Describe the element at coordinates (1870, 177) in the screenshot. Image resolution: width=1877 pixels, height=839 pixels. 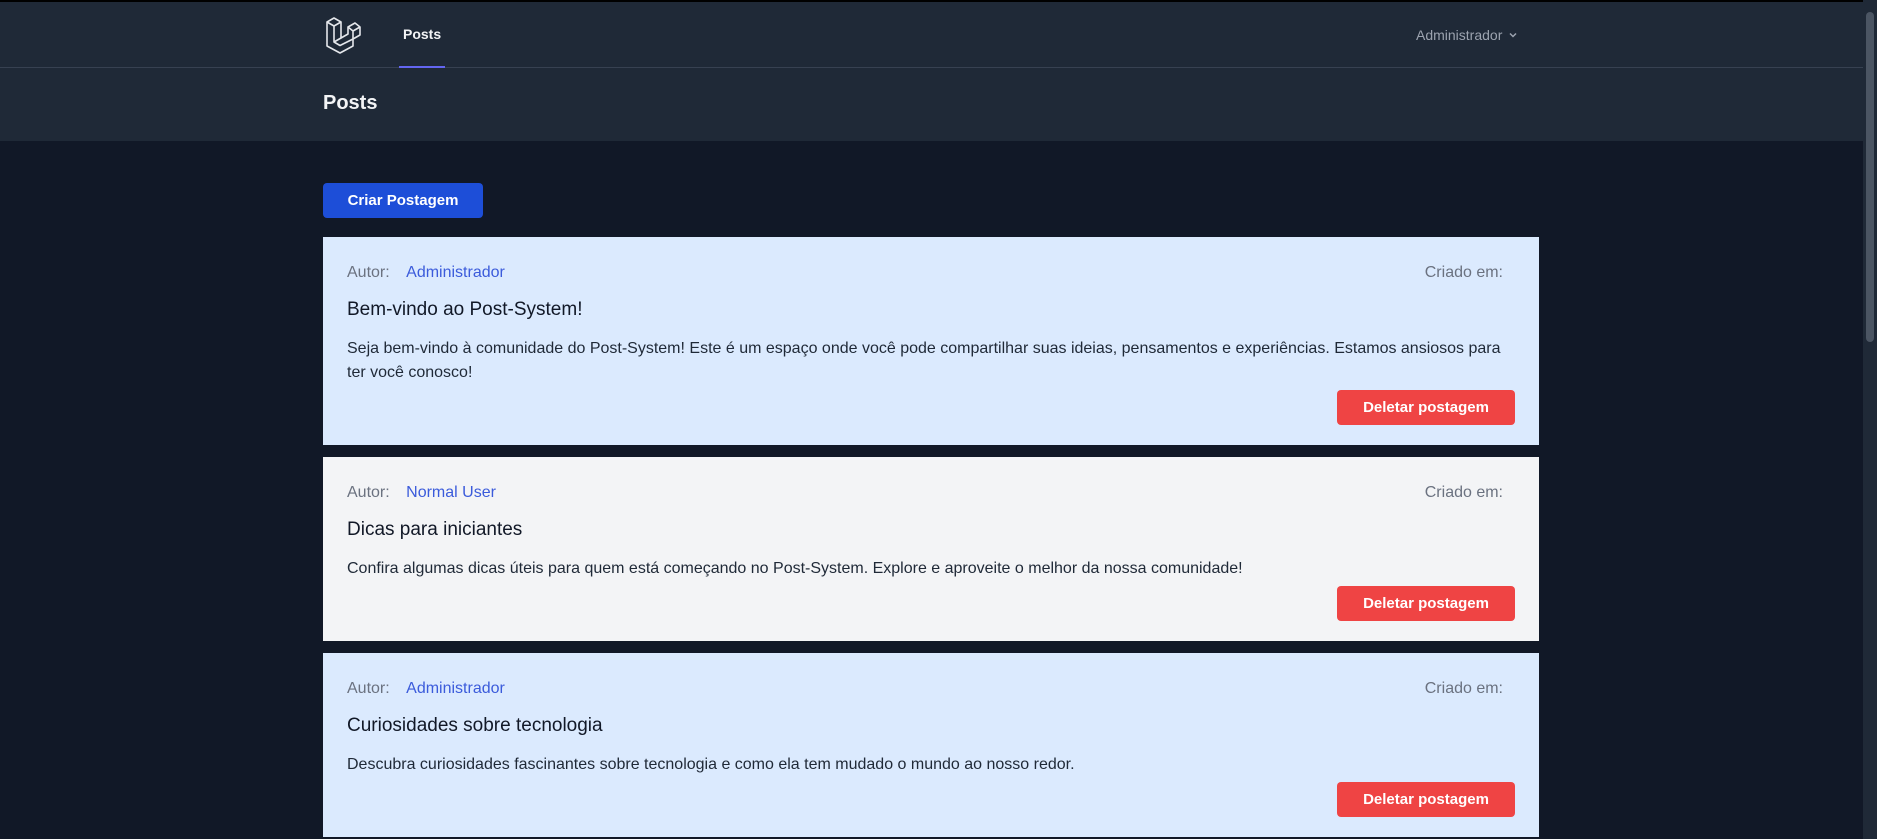
I see `scrollbar-thumb` at that location.